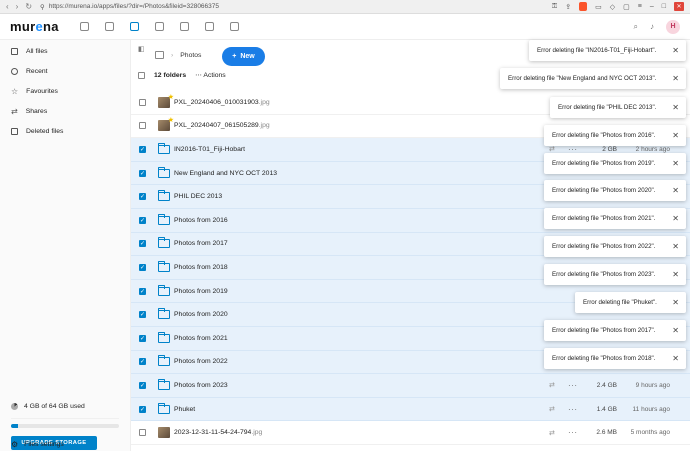 The height and width of the screenshot is (451, 690). What do you see at coordinates (225, 173) in the screenshot?
I see `file-name: New England and NYC OCT 2013` at bounding box center [225, 173].